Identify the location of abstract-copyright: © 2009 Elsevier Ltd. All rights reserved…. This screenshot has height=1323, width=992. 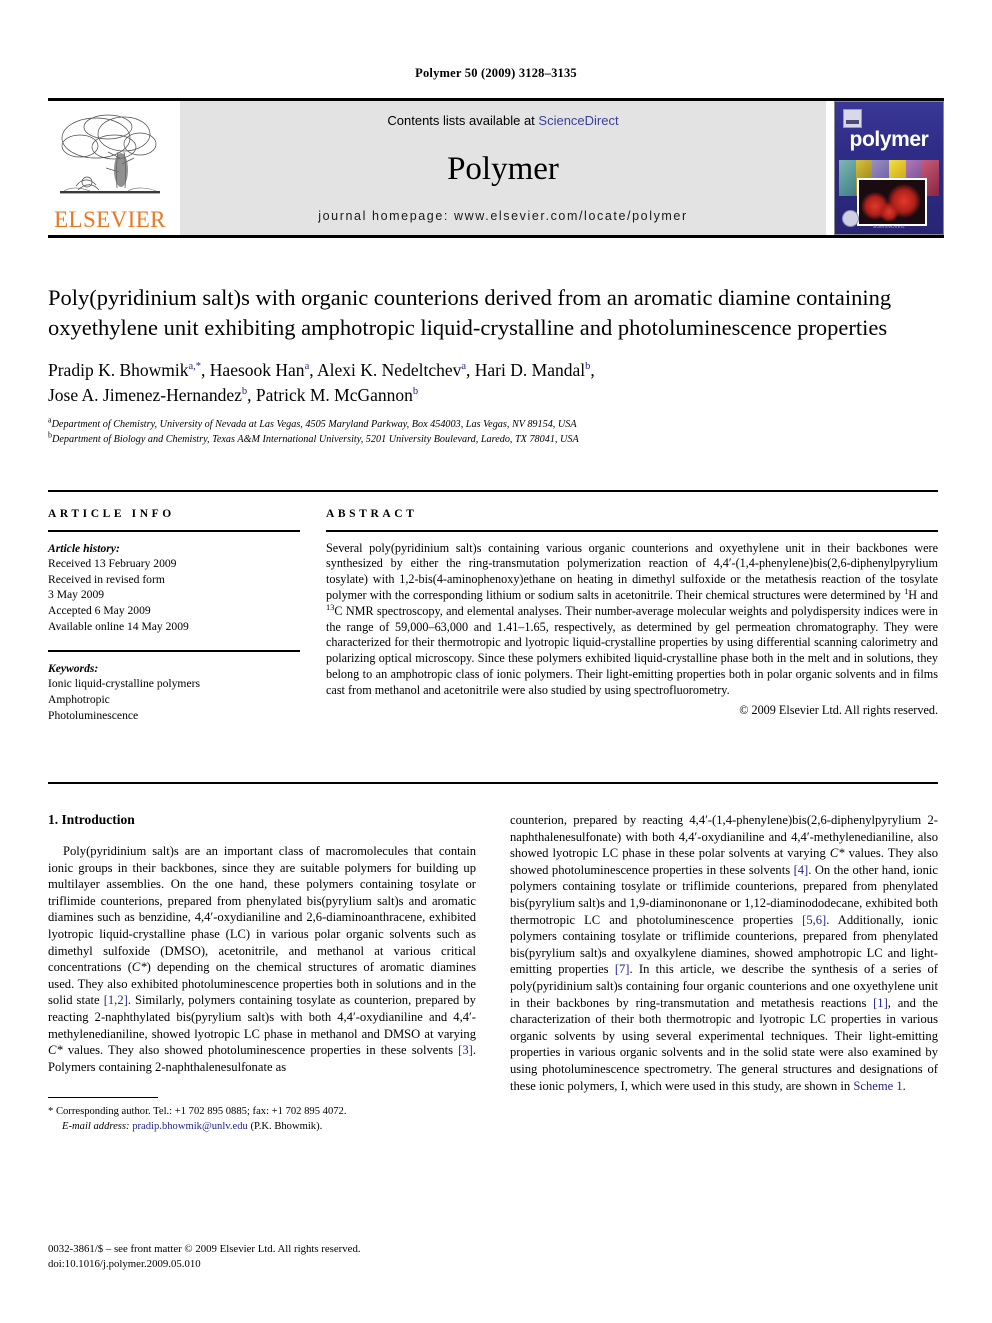
(838, 709).